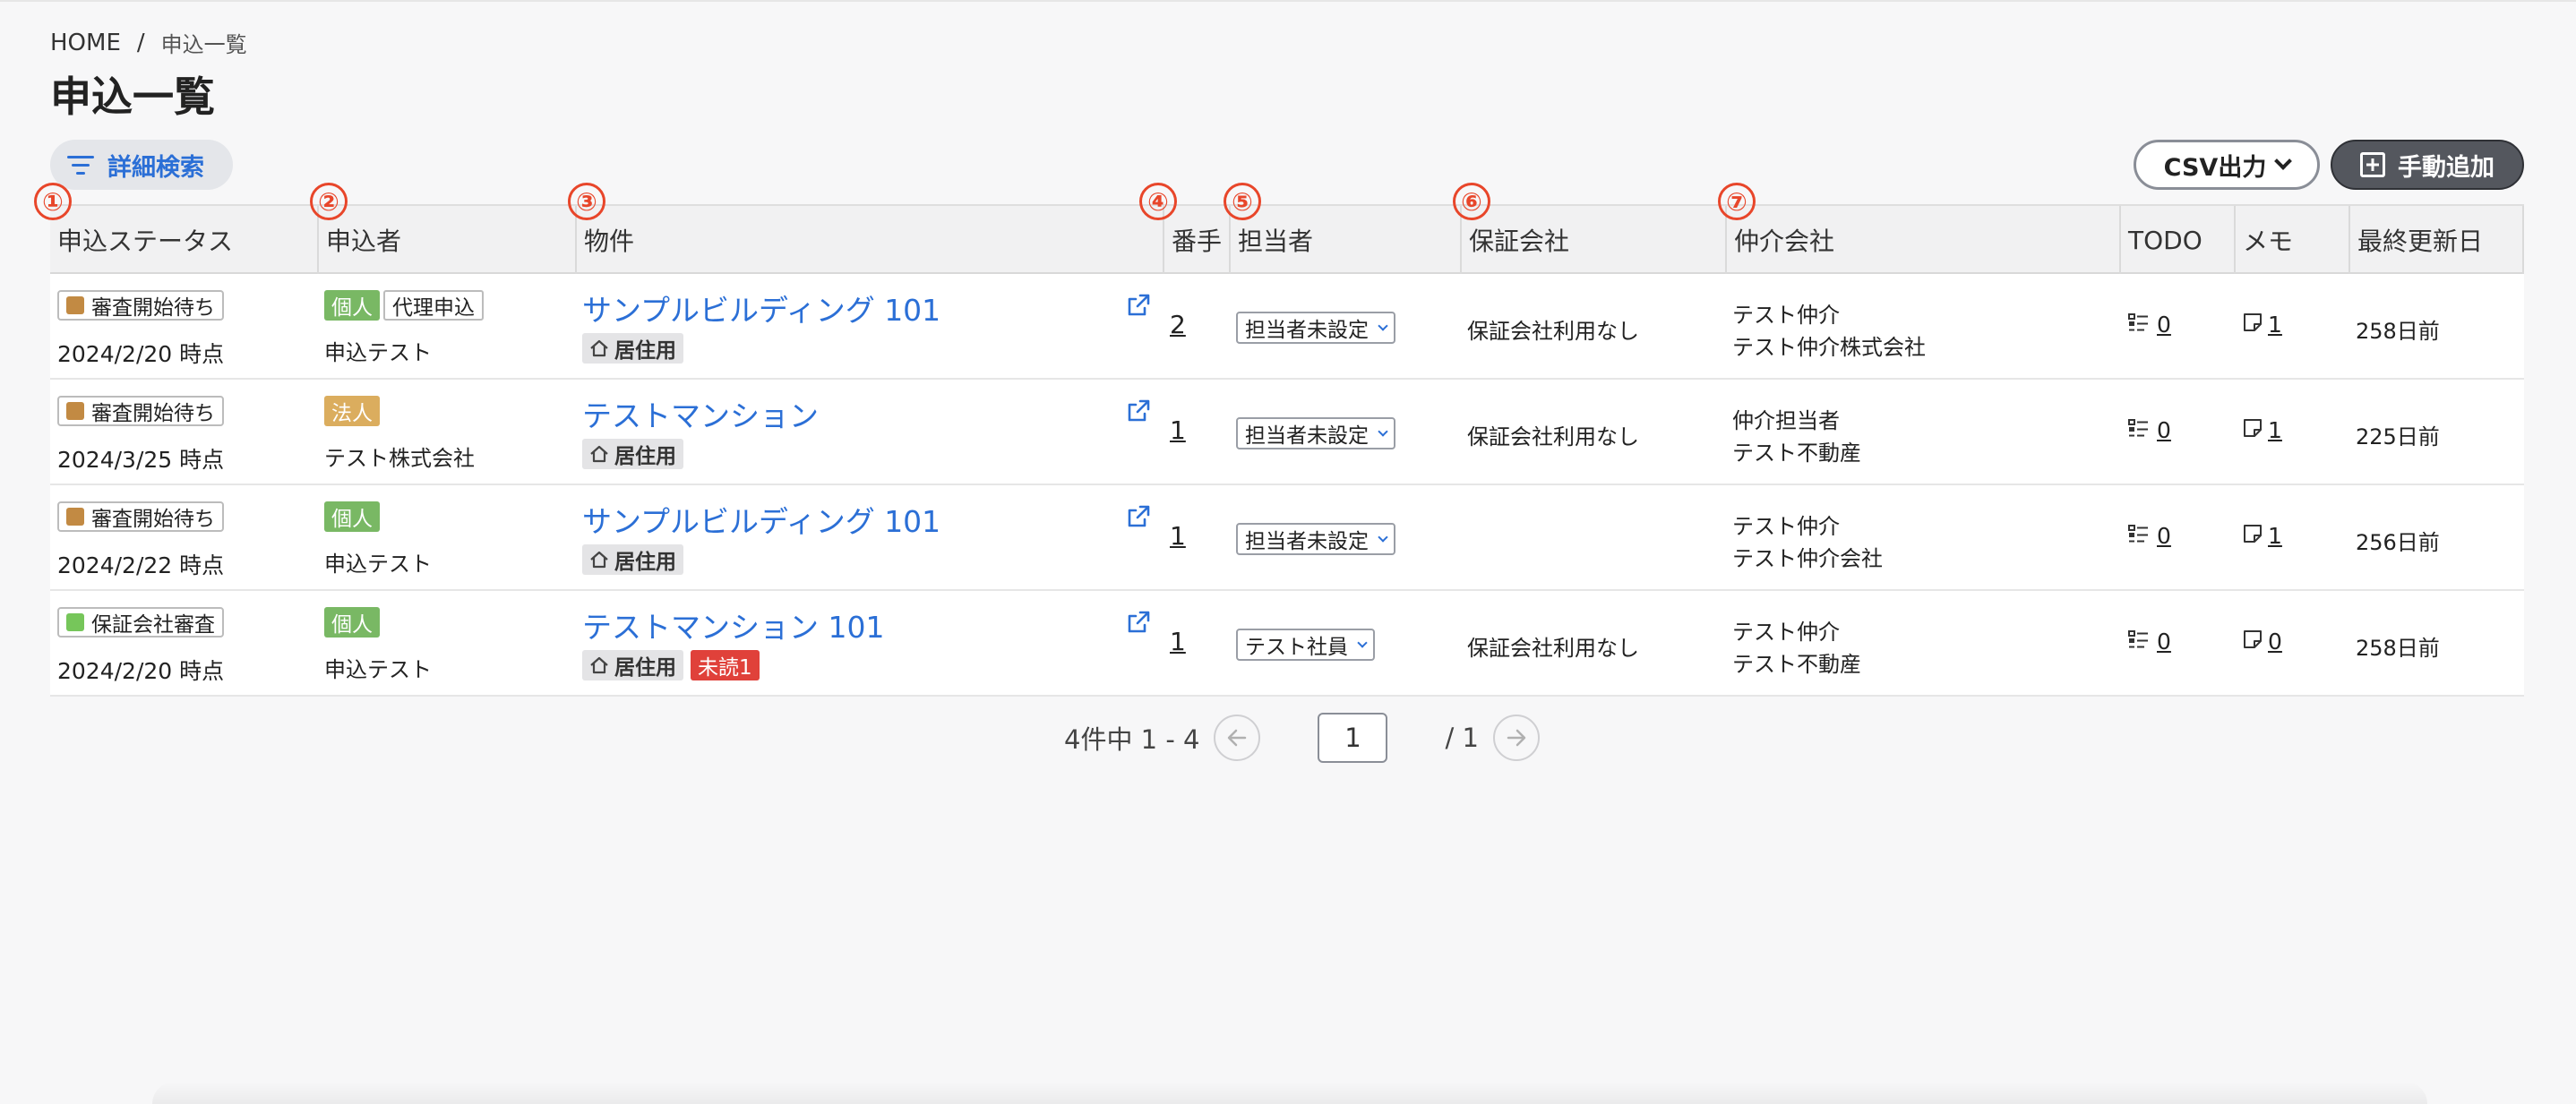 Image resolution: width=2576 pixels, height=1104 pixels. What do you see at coordinates (1786, 421) in the screenshot?
I see `broker-contact: 仲介担当者` at bounding box center [1786, 421].